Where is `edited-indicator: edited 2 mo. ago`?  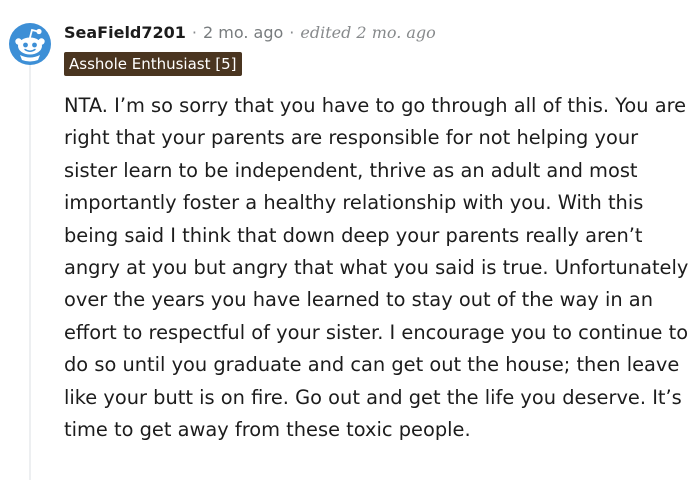 edited-indicator: edited 2 mo. ago is located at coordinates (368, 32).